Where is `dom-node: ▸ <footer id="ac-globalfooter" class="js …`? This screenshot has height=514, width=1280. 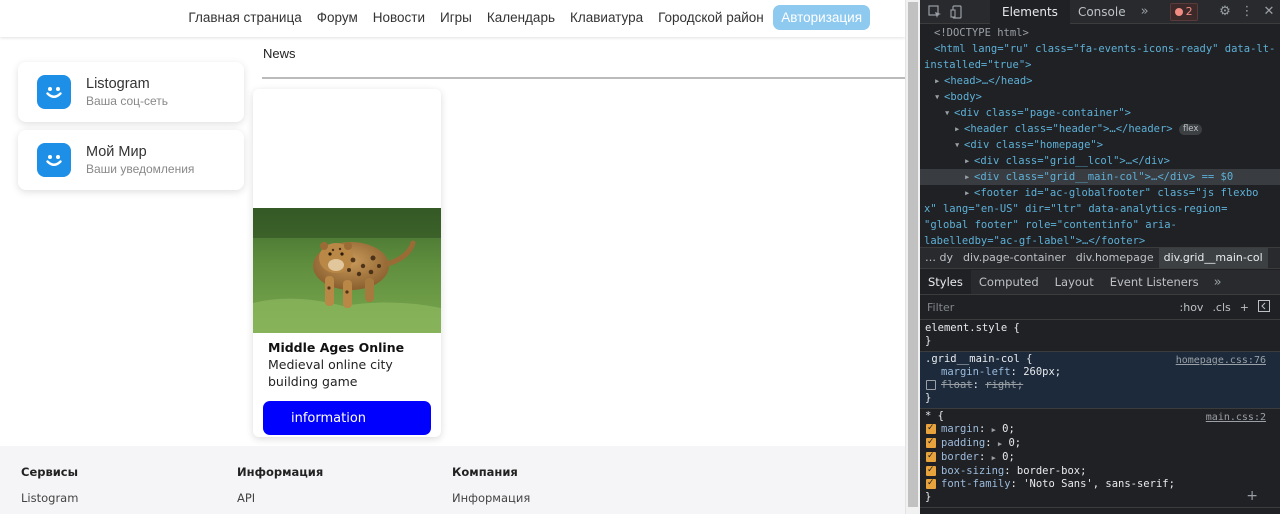
dom-node: ▸ <footer id="ac-globalfooter" class="js … is located at coordinates (1100, 193).